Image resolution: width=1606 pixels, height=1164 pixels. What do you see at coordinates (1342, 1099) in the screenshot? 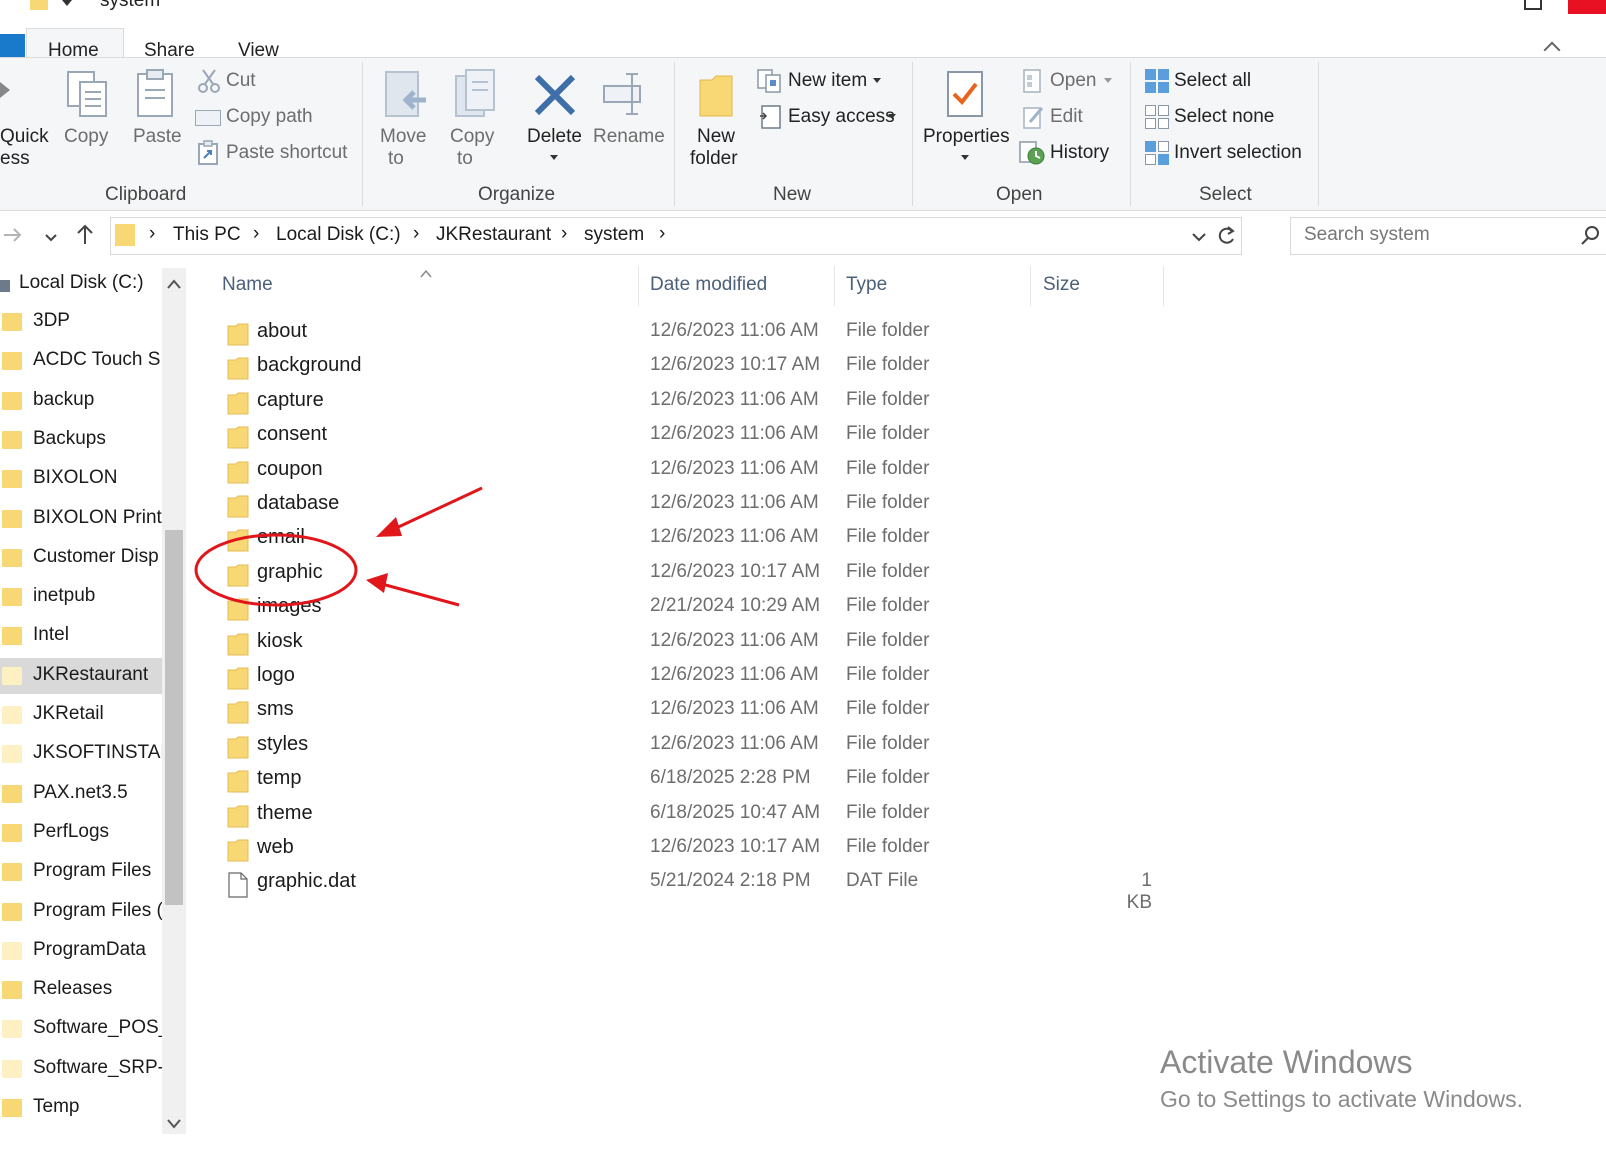
I see `activate-windows-subtitle: Go to Settings to activate Windows.` at bounding box center [1342, 1099].